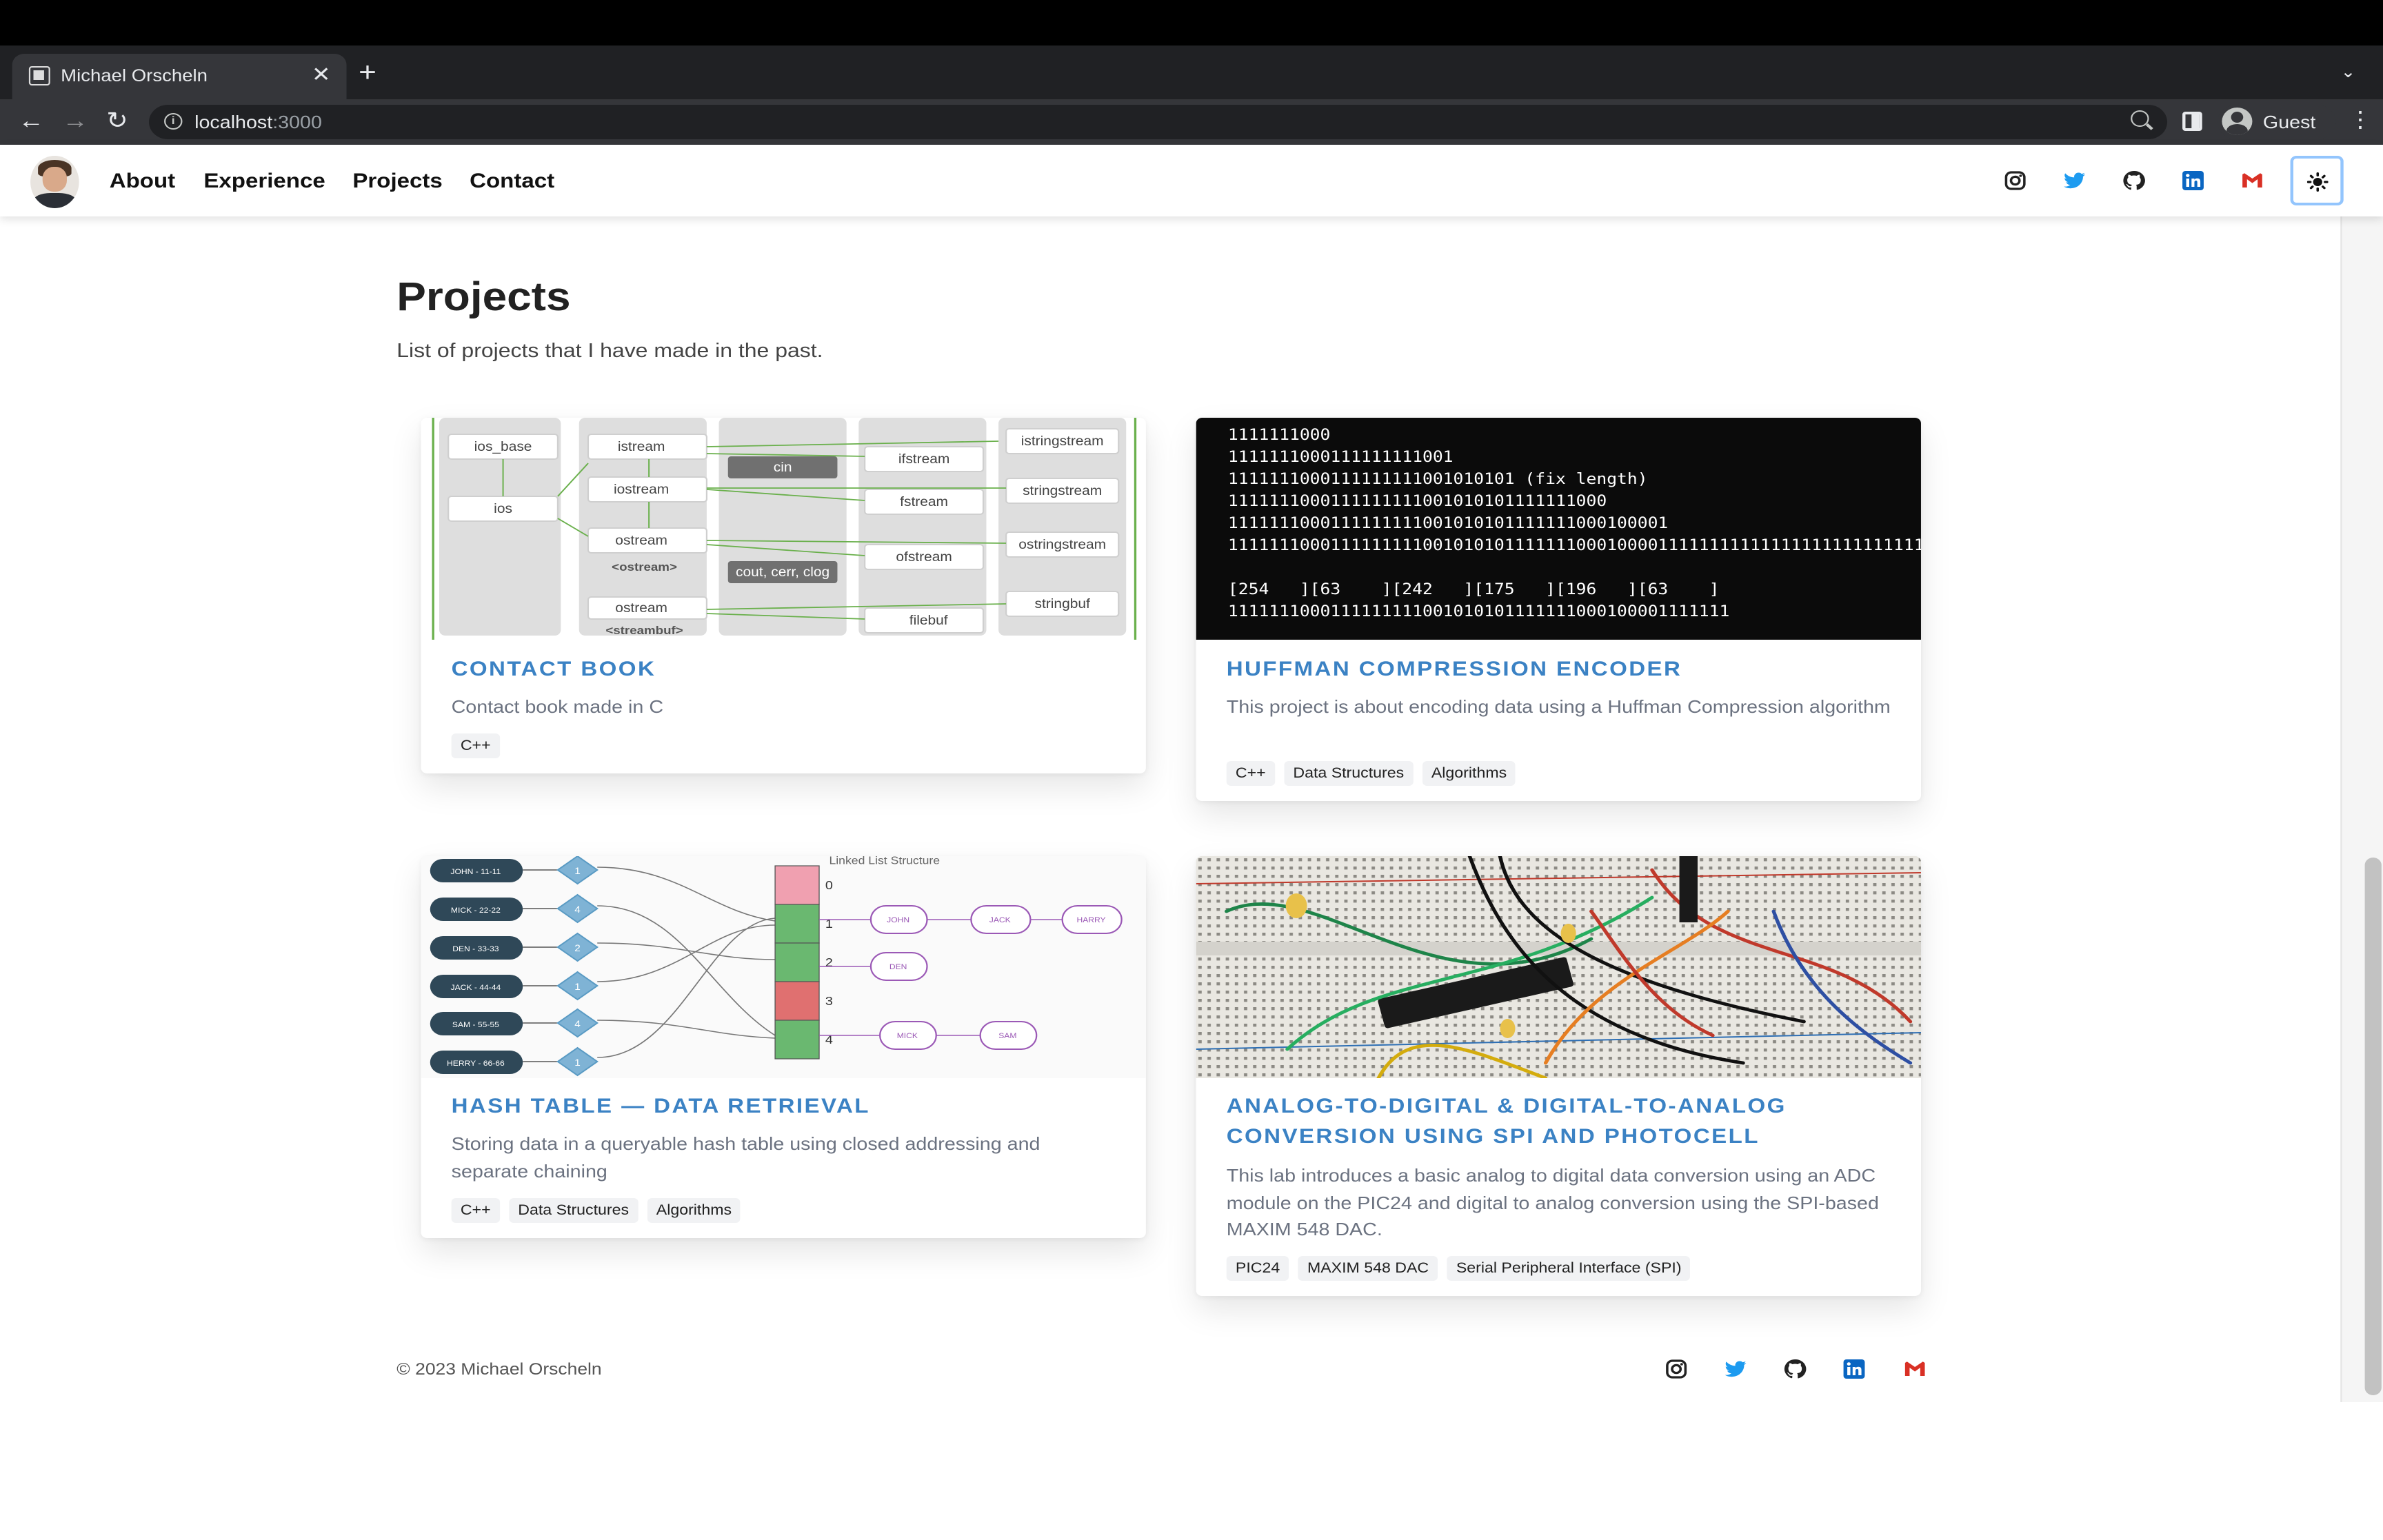  I want to click on sun-icon, so click(2317, 182).